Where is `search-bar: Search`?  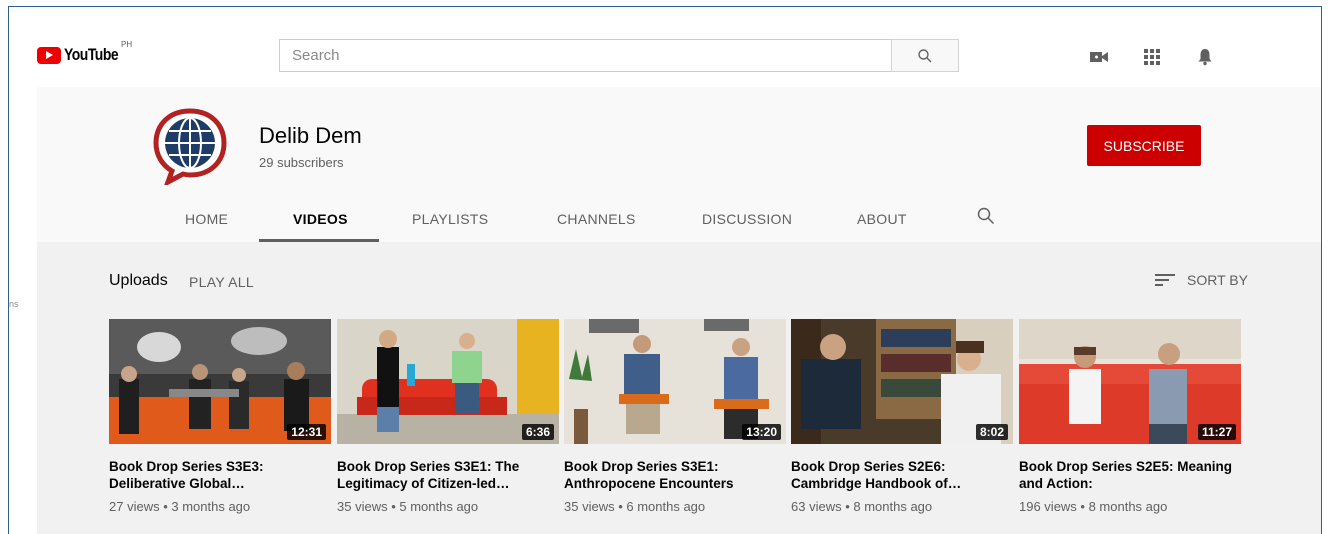 search-bar: Search is located at coordinates (619, 55).